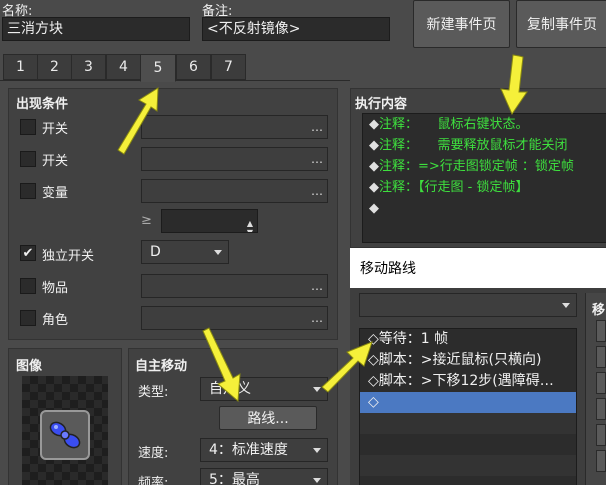  What do you see at coordinates (88, 67) in the screenshot?
I see `tab-page-3: 3` at bounding box center [88, 67].